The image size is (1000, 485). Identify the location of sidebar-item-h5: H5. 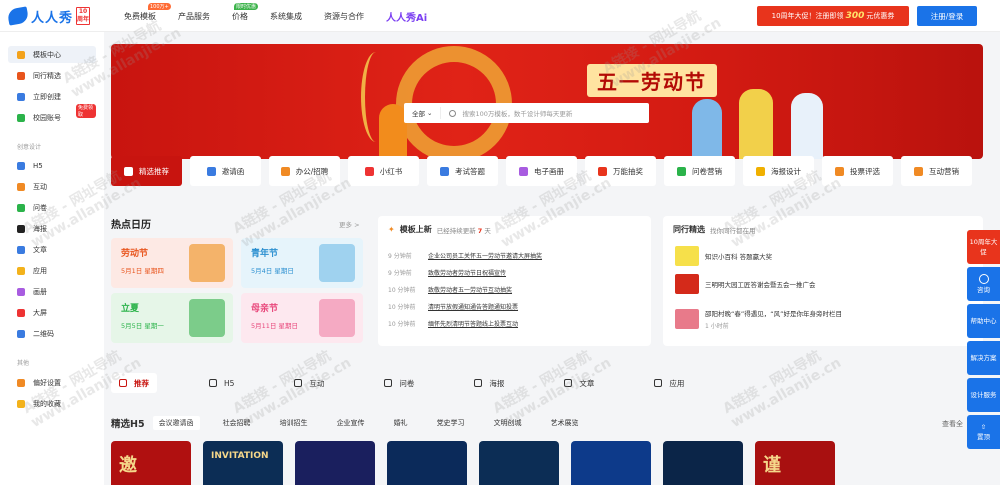
(52, 165).